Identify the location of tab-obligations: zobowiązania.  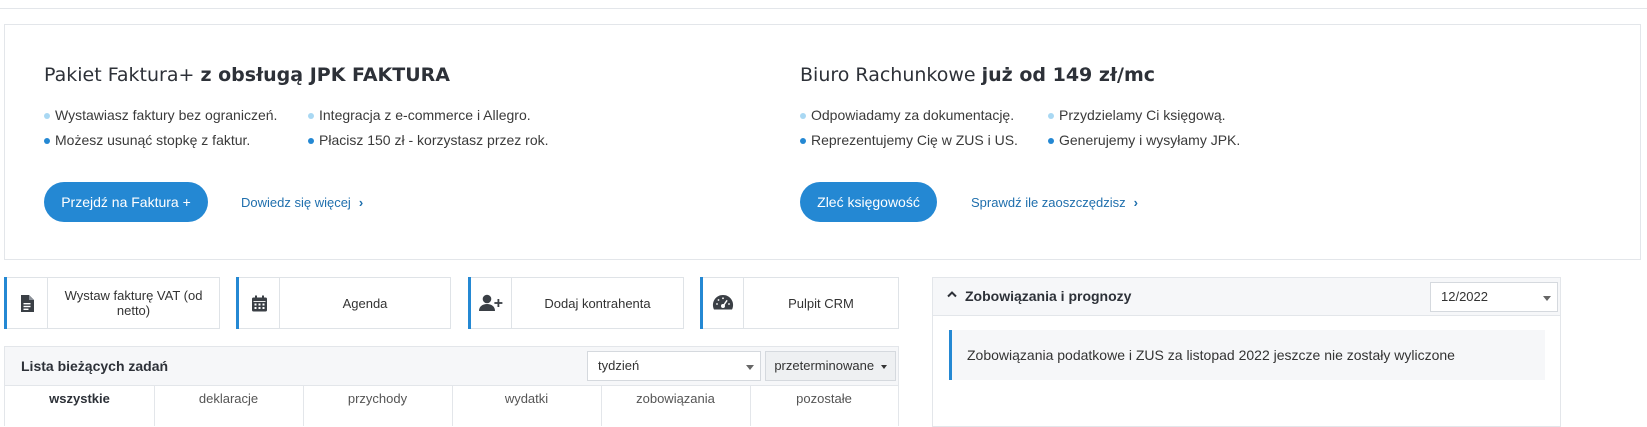
(676, 406).